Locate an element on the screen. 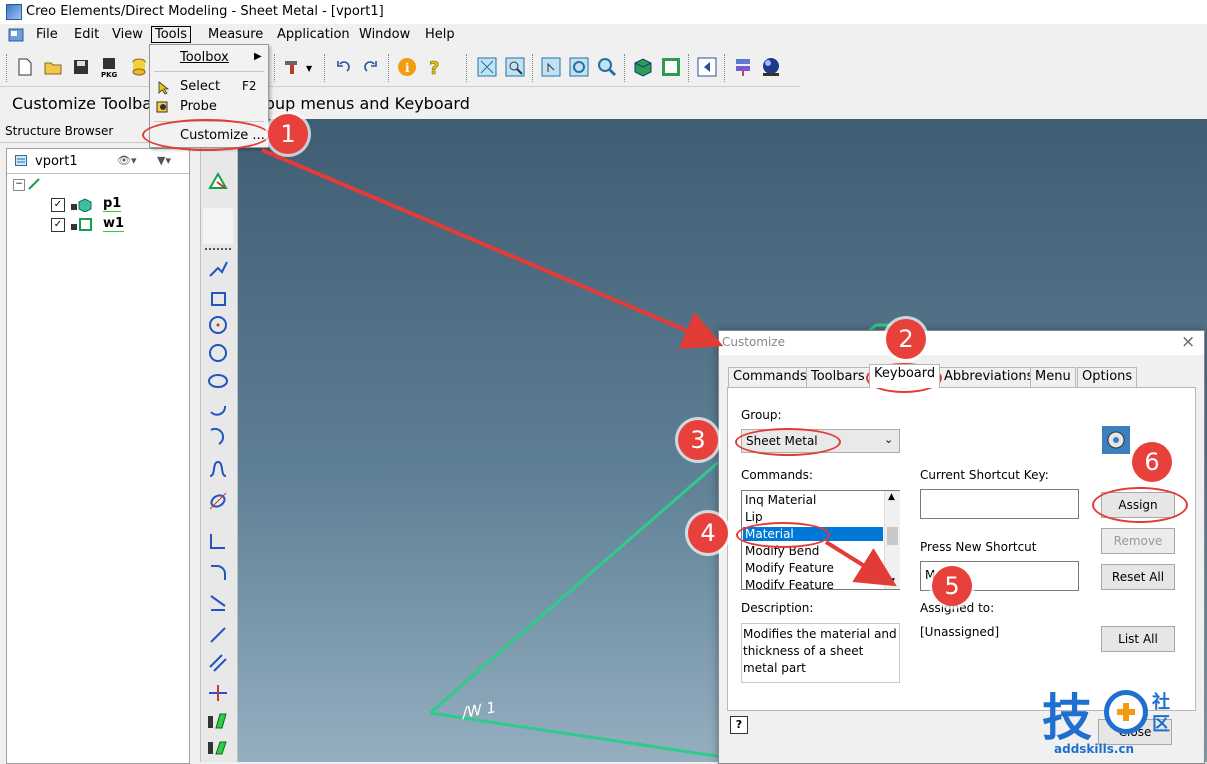  addskills-watermark: 技 社 区 addskills.cn is located at coordinates (1122, 722).